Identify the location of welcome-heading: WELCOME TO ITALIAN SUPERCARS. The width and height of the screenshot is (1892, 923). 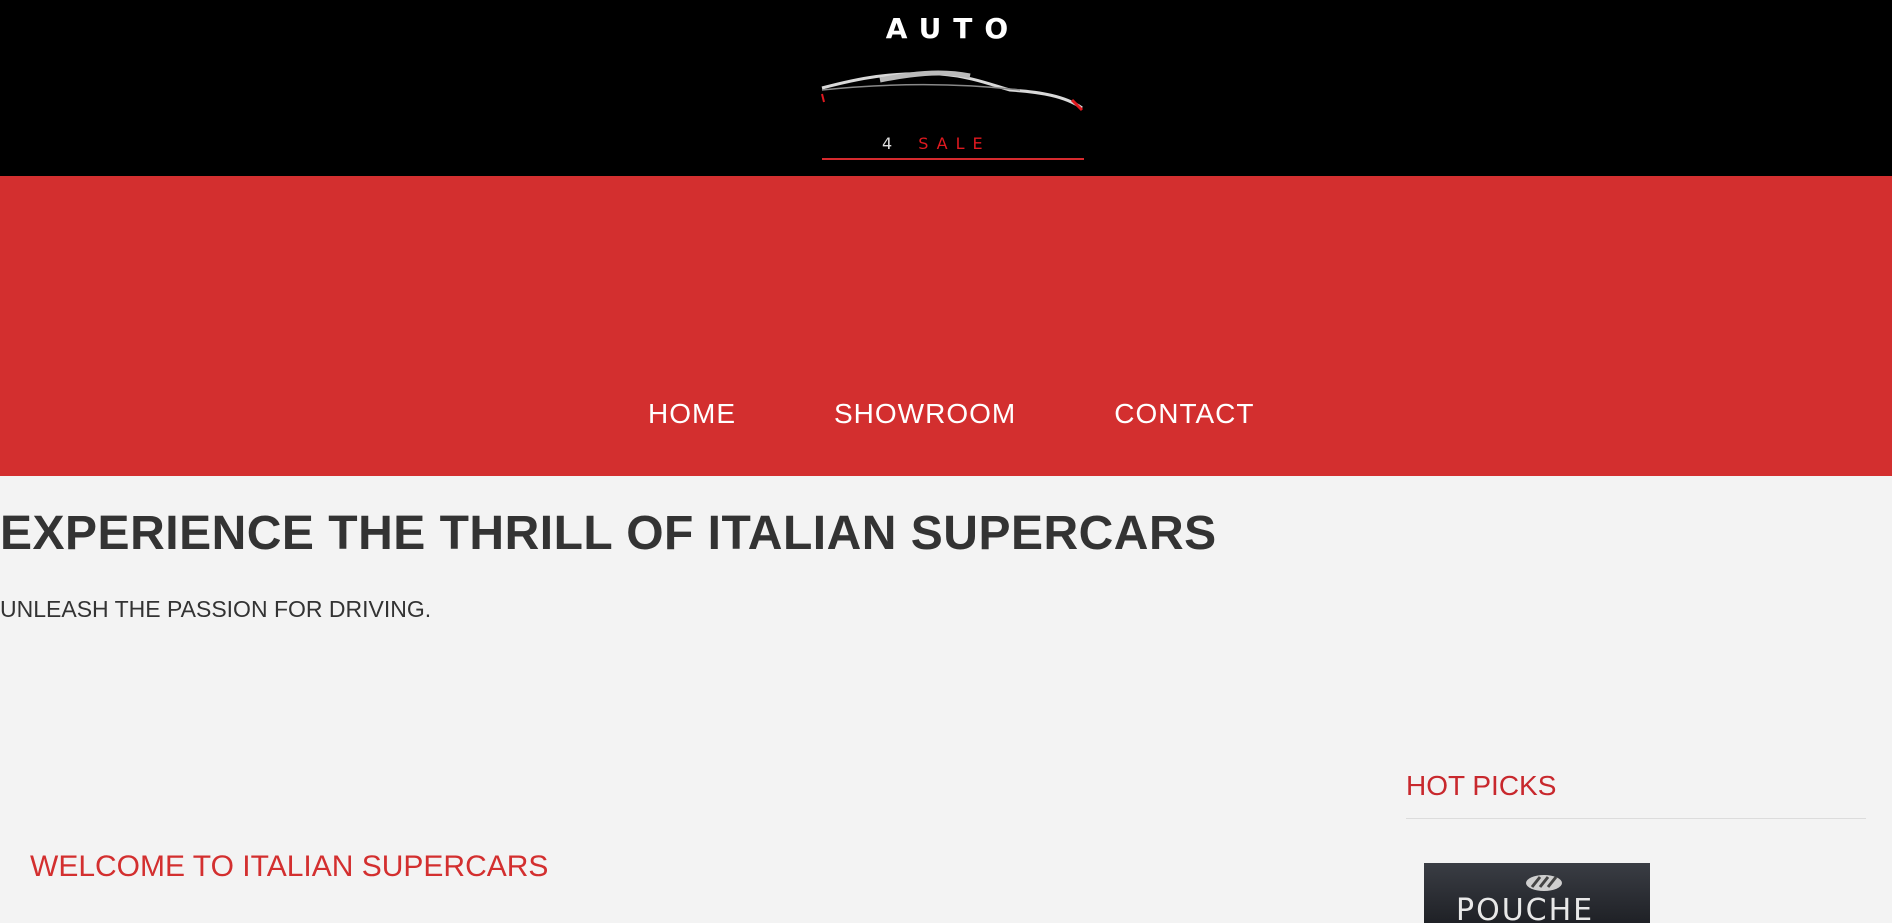
(289, 866).